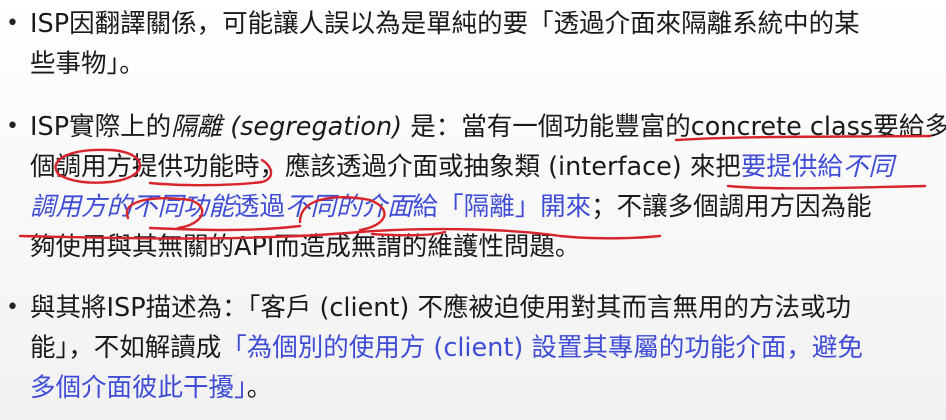 The width and height of the screenshot is (946, 420). Describe the element at coordinates (674, 127) in the screenshot. I see `text-run: 是：當有一個功能豐富的concrete class要給多` at that location.